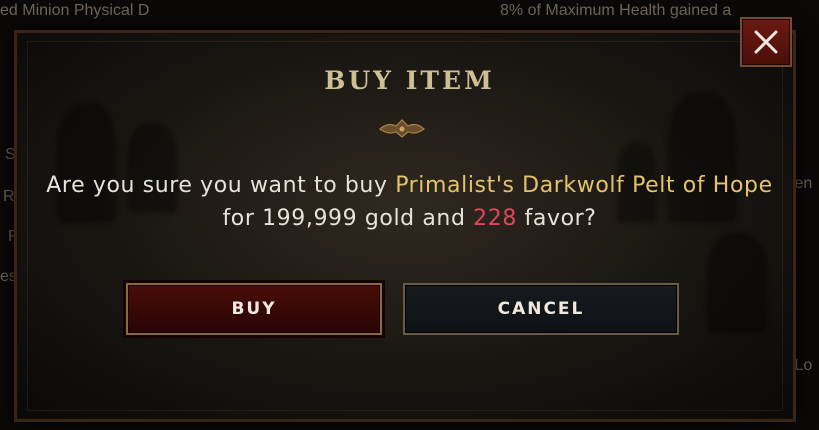  I want to click on close-button, so click(766, 42).